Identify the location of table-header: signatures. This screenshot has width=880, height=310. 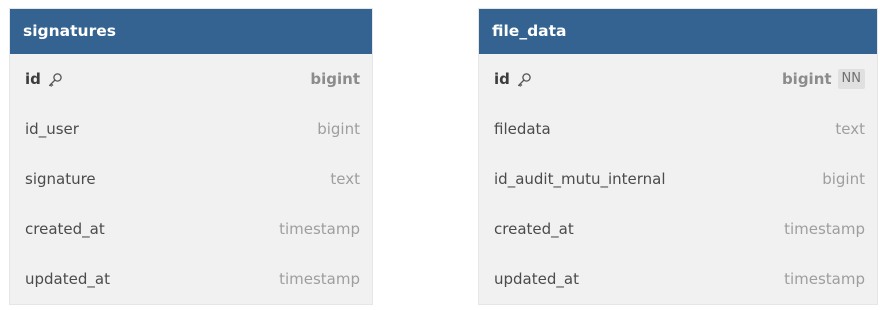
(191, 31).